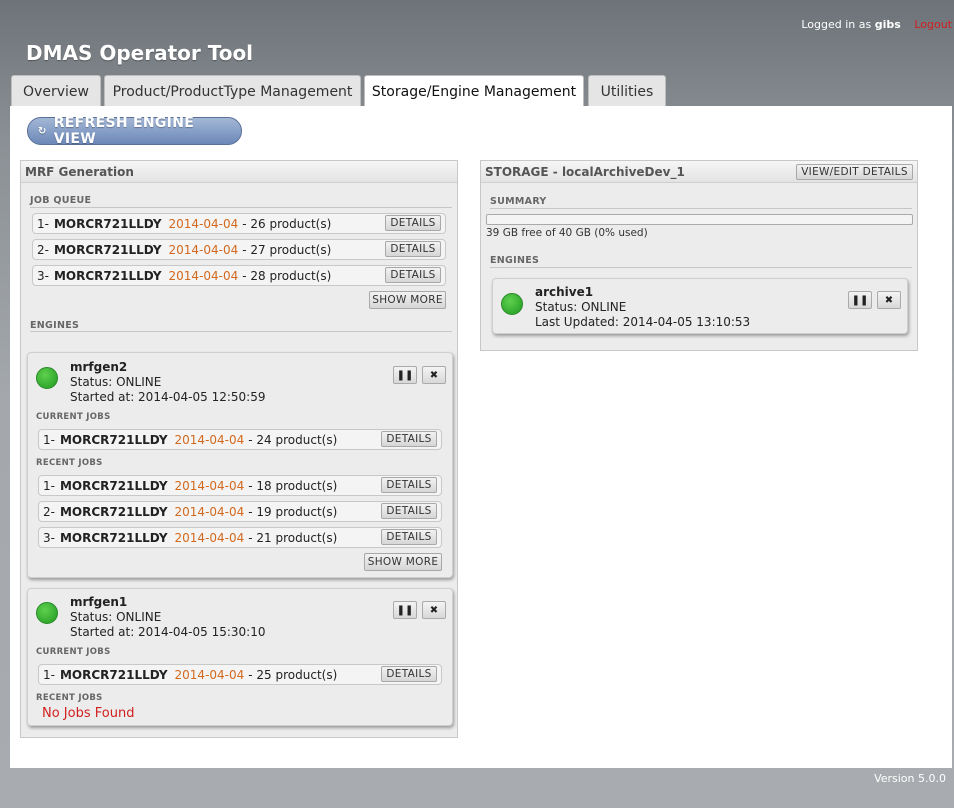  Describe the element at coordinates (567, 233) in the screenshot. I see `storage-usage-text: 39 GB free of 40 GB (0% used)` at that location.